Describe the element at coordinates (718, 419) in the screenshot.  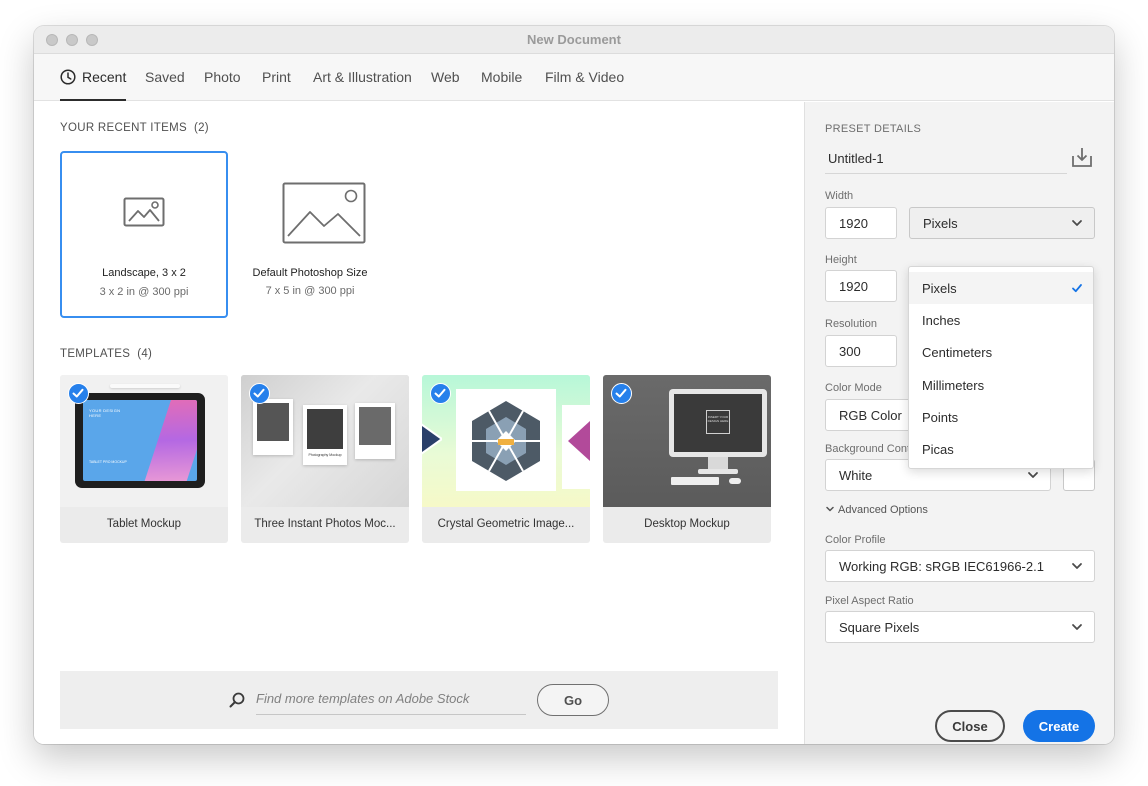
I see `monitor-screen-text: INSERT YOUR DESIGN HERE` at that location.